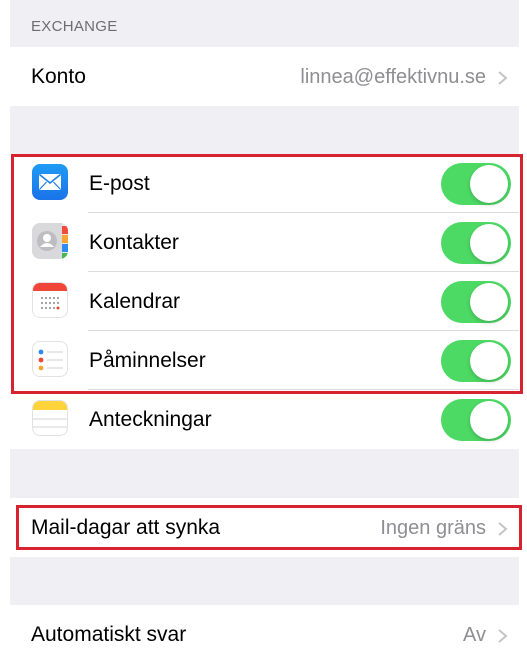 This screenshot has height=661, width=527. What do you see at coordinates (134, 242) in the screenshot?
I see `sync-label-contacts: Kontakter` at bounding box center [134, 242].